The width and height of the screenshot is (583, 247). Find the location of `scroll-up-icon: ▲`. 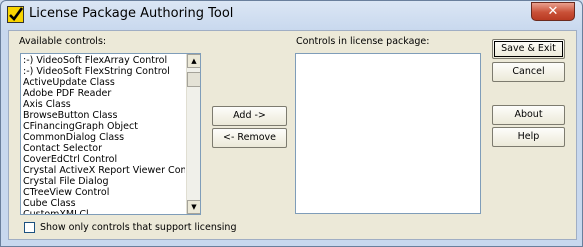

scroll-up-icon: ▲ is located at coordinates (193, 61).